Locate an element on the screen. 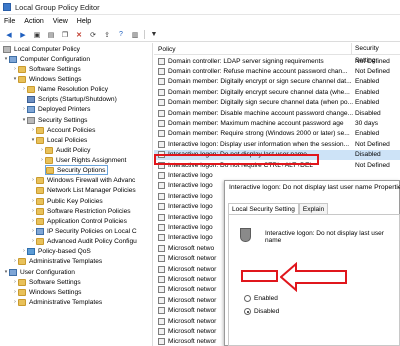 The width and height of the screenshot is (400, 346). tree-item-windows-settings: ▾ Windows Settings is located at coordinates (46, 79).